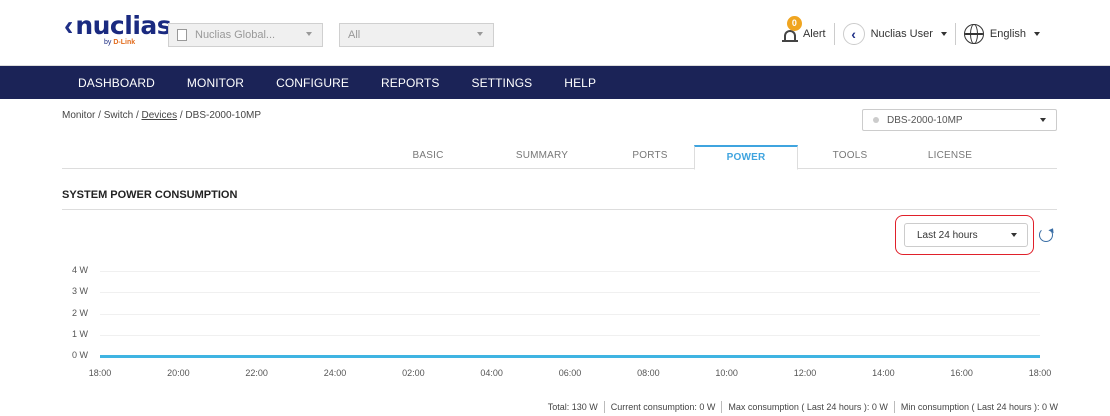  I want to click on x-tick-label: 06:00, so click(570, 373).